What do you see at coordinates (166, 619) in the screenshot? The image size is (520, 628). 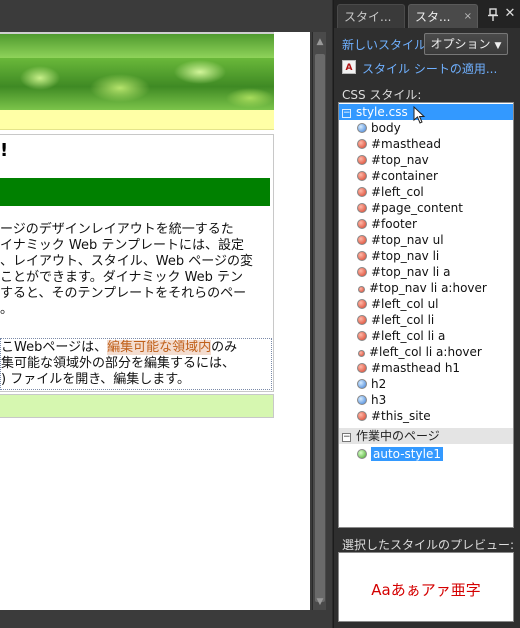 I see `editor-bottom-bar` at bounding box center [166, 619].